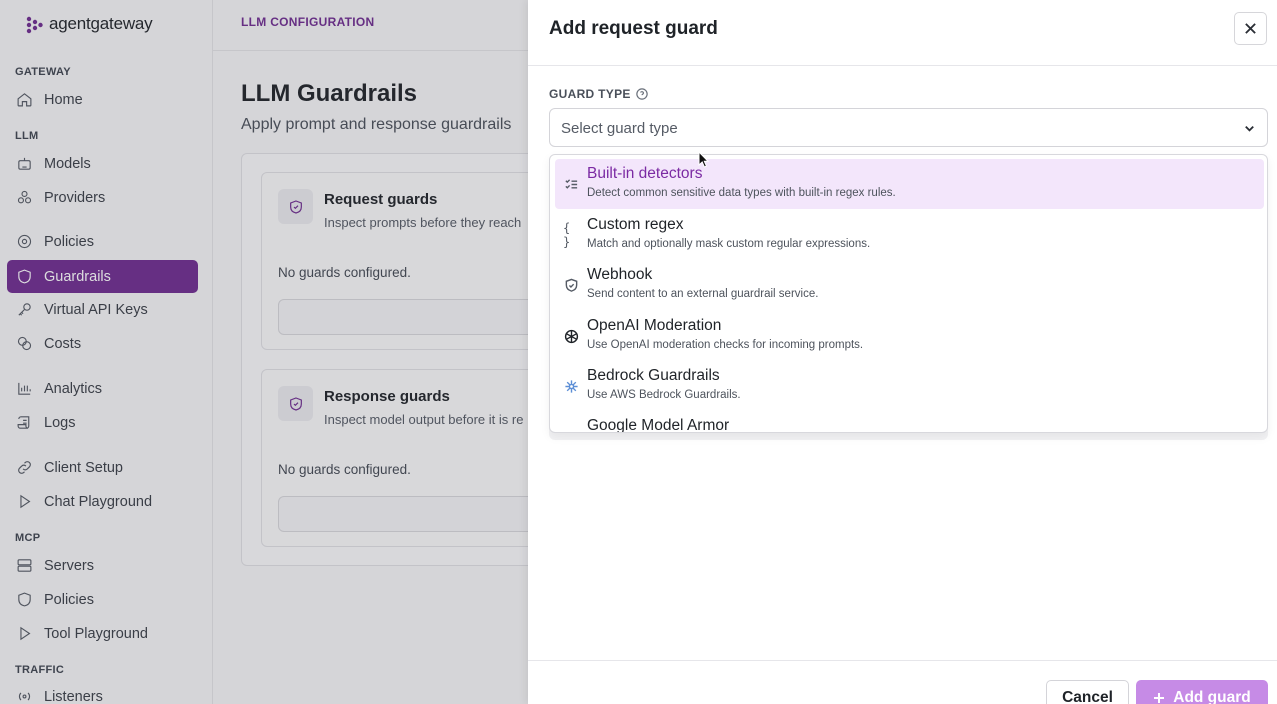 The image size is (1277, 704). I want to click on option-title: Google Model Armor, so click(658, 425).